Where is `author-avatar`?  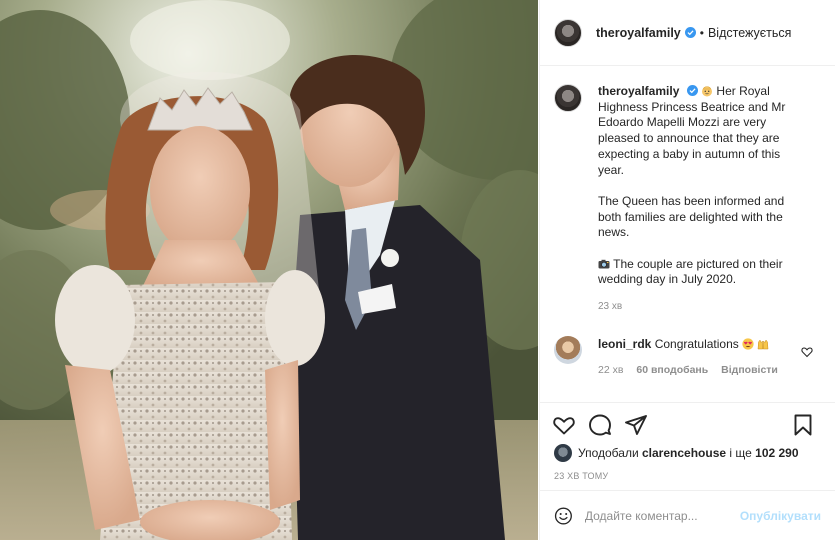
author-avatar is located at coordinates (568, 32).